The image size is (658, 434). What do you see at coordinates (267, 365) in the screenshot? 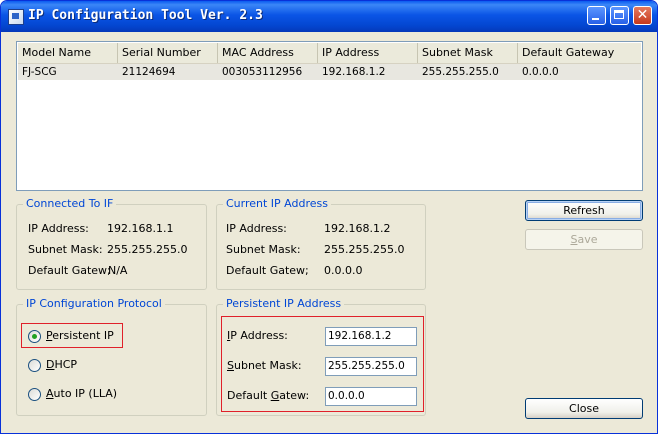
I see `label-rest: ubnet Mask:` at bounding box center [267, 365].